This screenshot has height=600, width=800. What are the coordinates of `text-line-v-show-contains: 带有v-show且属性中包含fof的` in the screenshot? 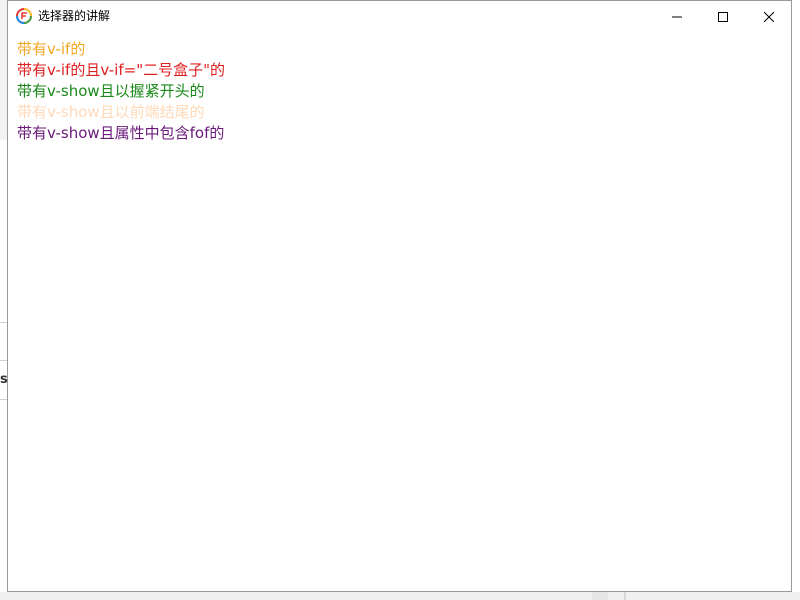 It's located at (121, 133).